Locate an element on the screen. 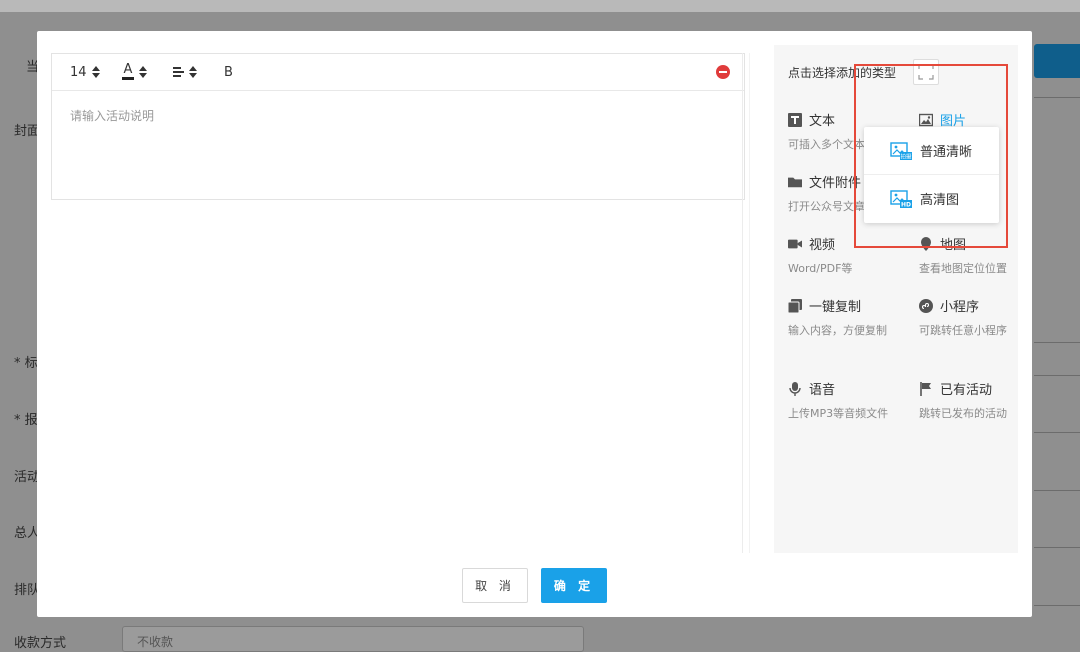  type-label: 视频 is located at coordinates (822, 245).